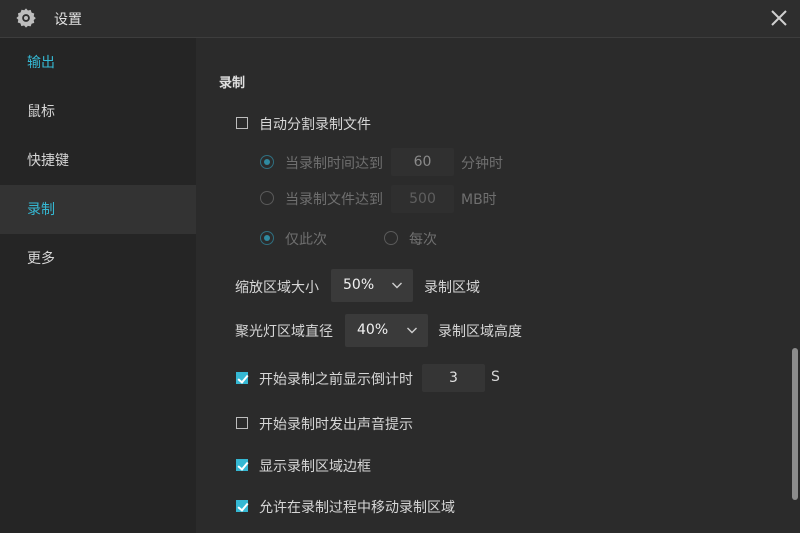  What do you see at coordinates (391, 238) in the screenshot?
I see `every-time-radio` at bounding box center [391, 238].